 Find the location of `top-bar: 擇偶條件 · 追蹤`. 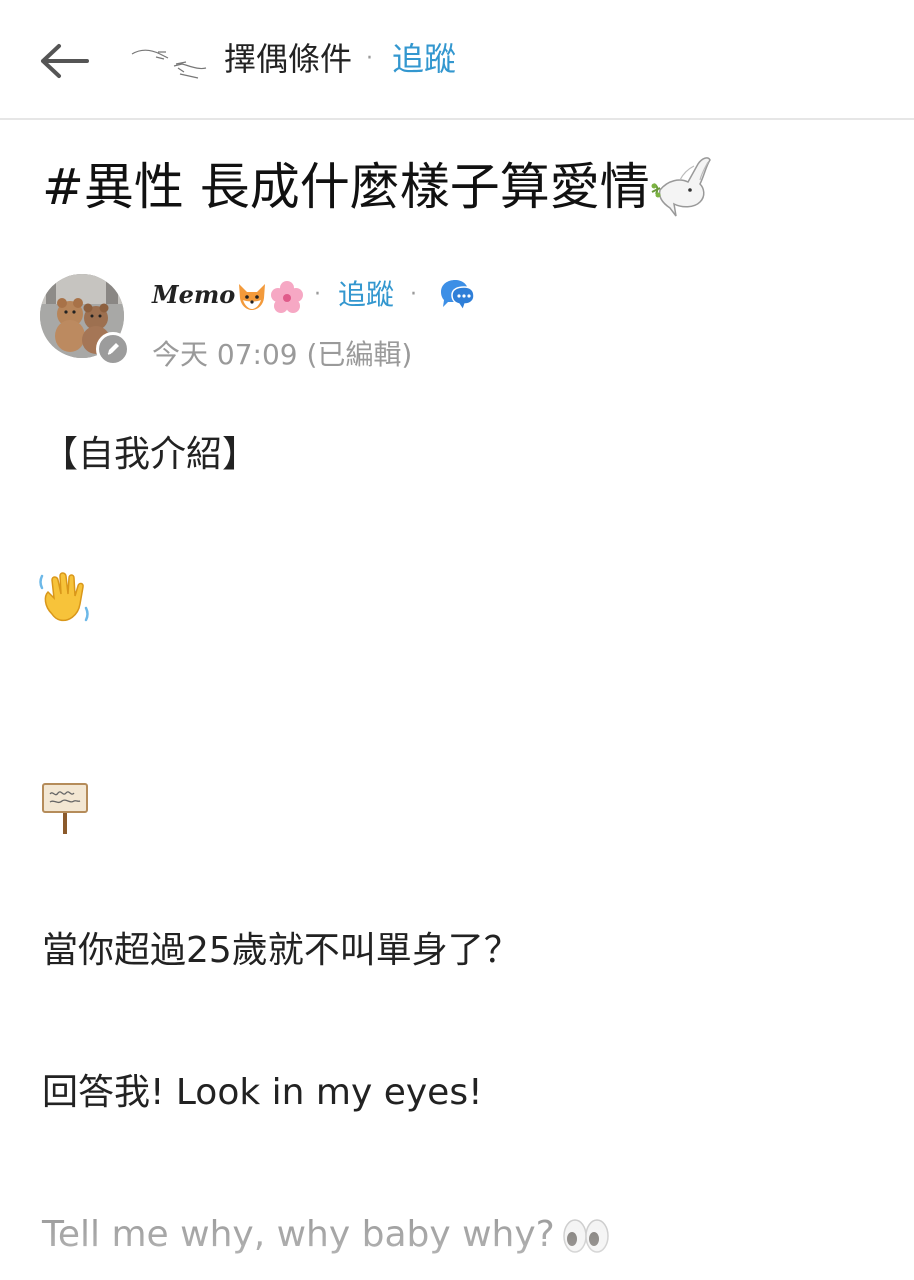

top-bar: 擇偶條件 · 追蹤 is located at coordinates (457, 60).